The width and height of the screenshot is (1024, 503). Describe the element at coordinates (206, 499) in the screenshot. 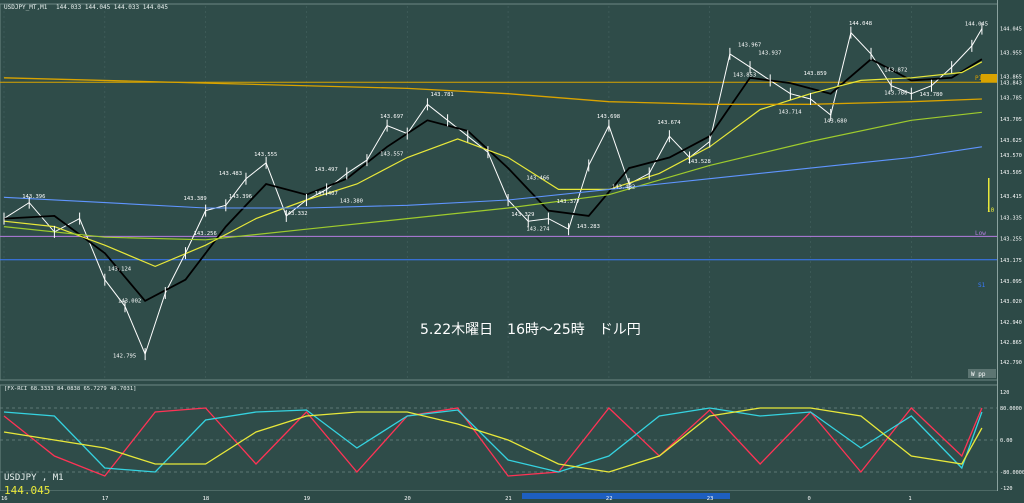

I see `time-tick-label: 18` at that location.